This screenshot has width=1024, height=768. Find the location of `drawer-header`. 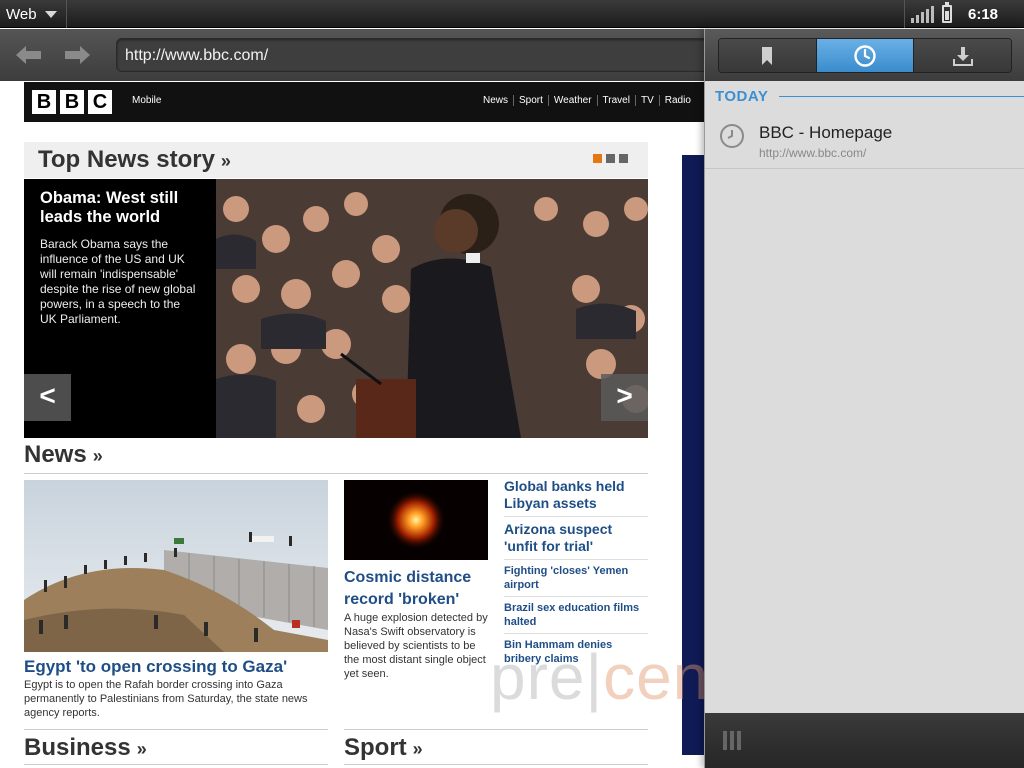

drawer-header is located at coordinates (864, 55).